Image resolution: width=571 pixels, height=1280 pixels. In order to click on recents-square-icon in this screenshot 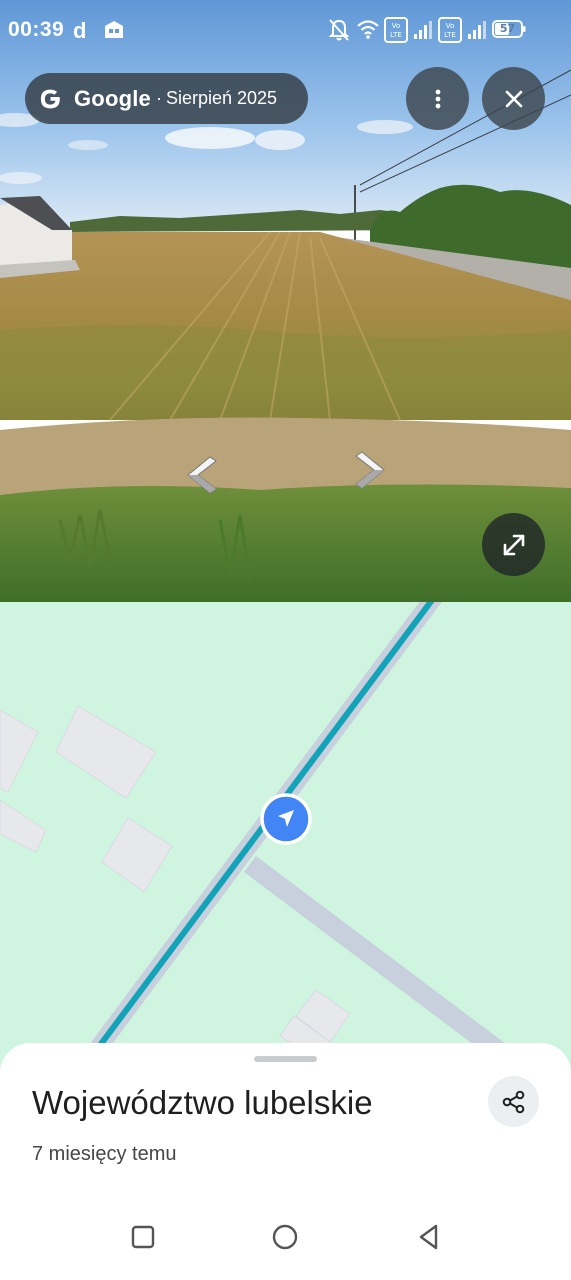, I will do `click(143, 1237)`.